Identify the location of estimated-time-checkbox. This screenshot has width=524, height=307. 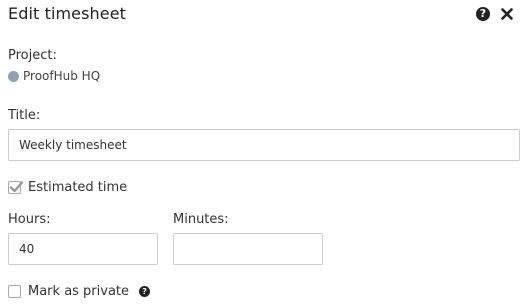
(16, 187).